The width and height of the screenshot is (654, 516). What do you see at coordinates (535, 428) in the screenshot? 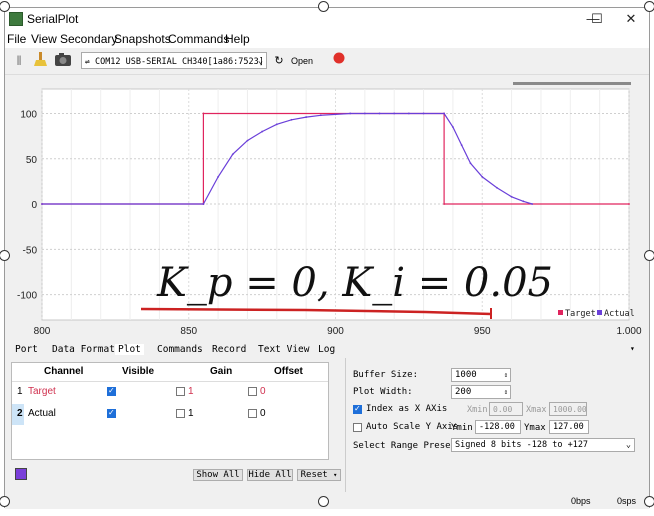
I see `ymax-label: Ymax` at bounding box center [535, 428].